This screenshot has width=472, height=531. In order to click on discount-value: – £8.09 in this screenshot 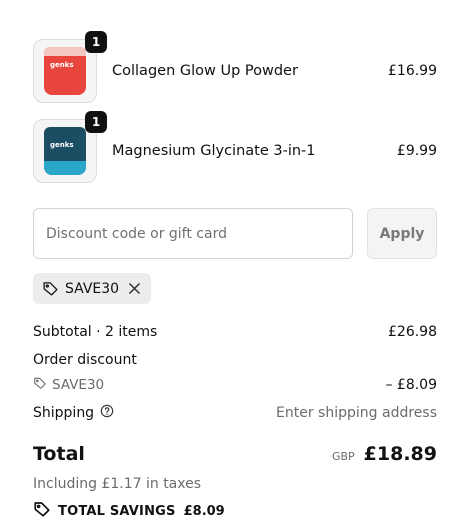, I will do `click(411, 385)`.